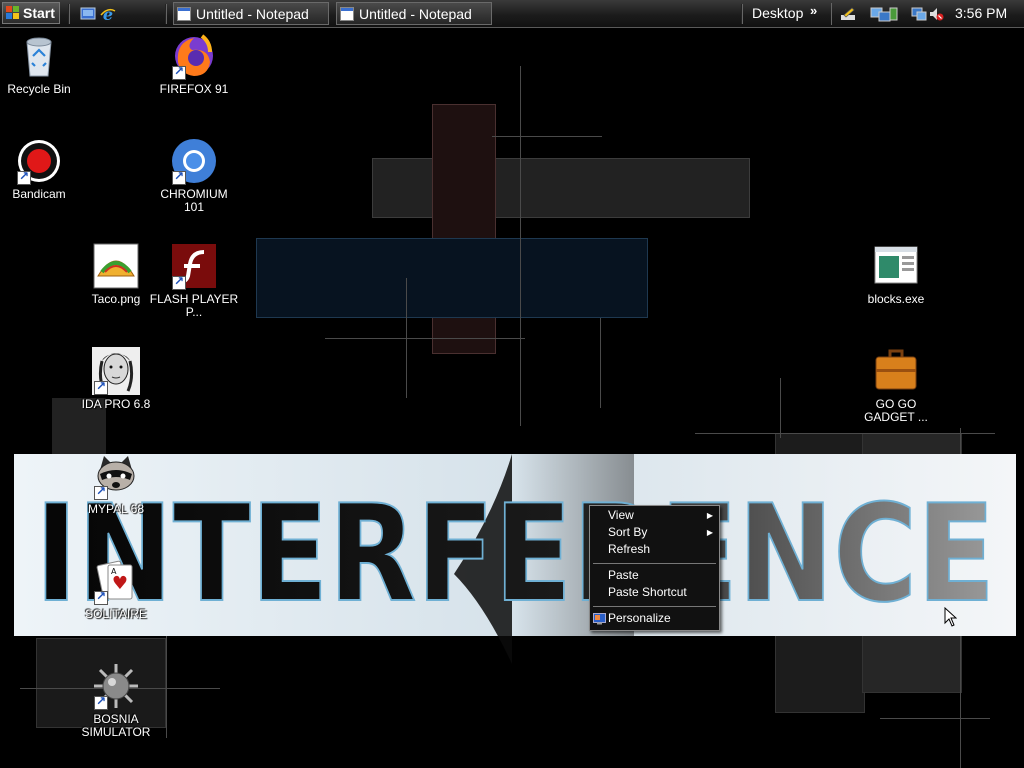 This screenshot has height=768, width=1024. I want to click on desktop-icon-label: IDA PRO 6.8, so click(116, 404).